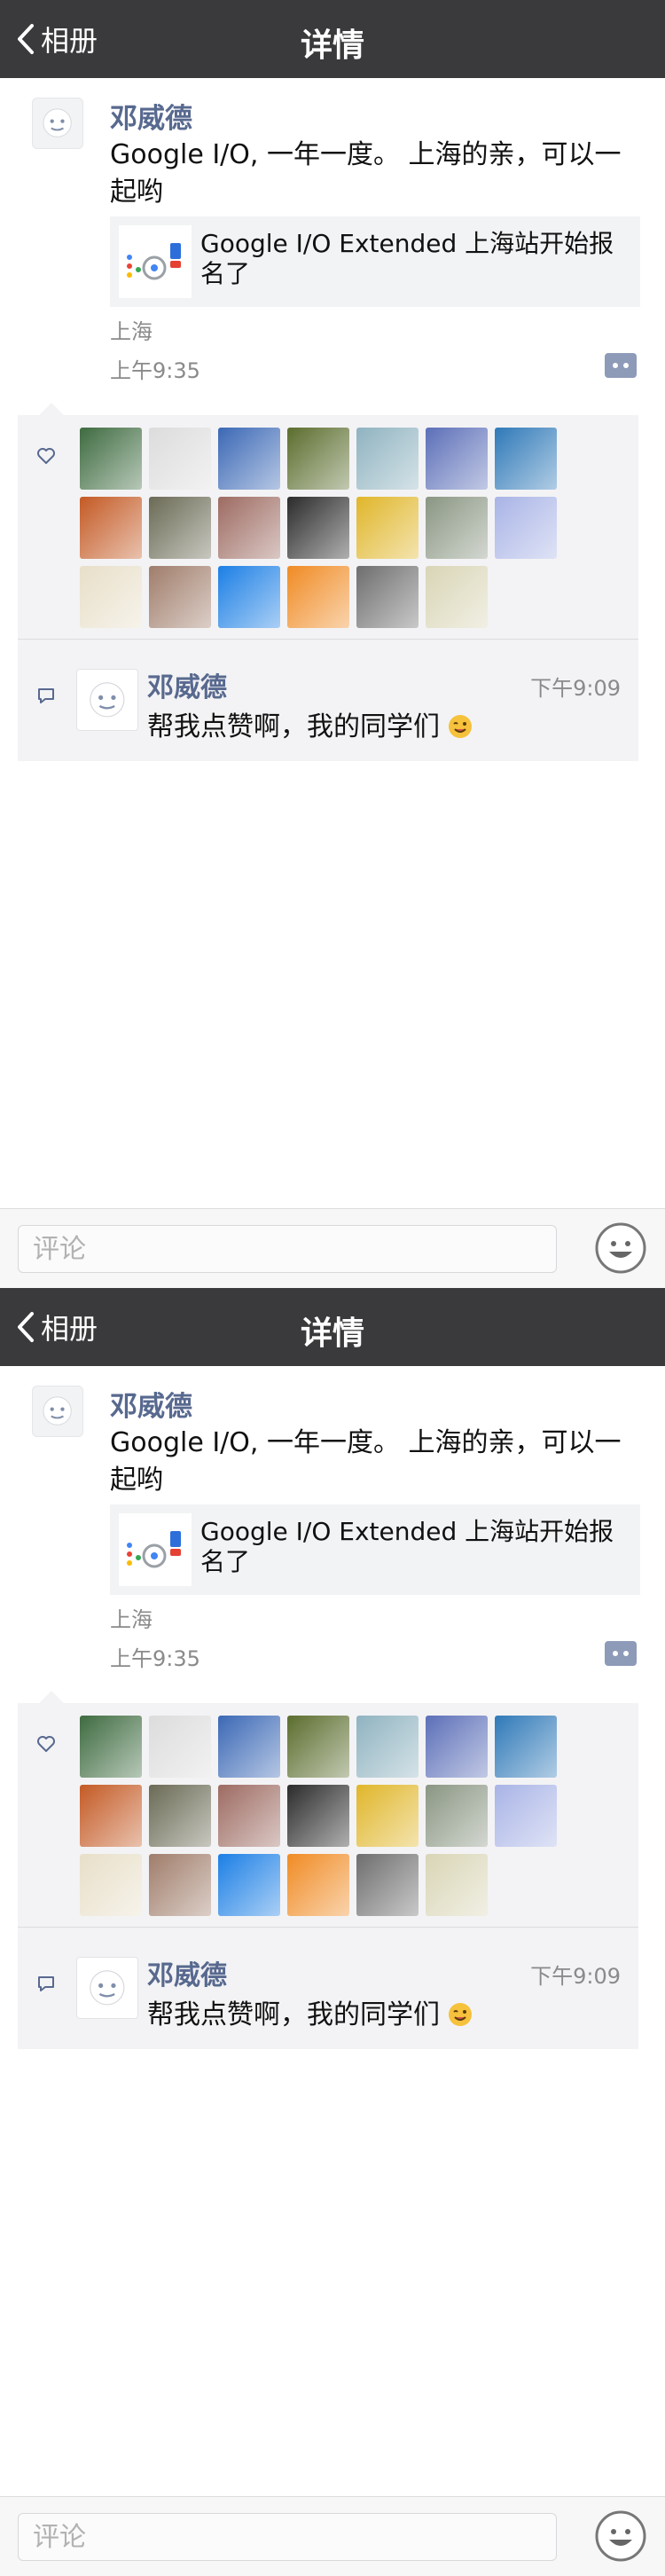  I want to click on panel-pointer, so click(52, 409).